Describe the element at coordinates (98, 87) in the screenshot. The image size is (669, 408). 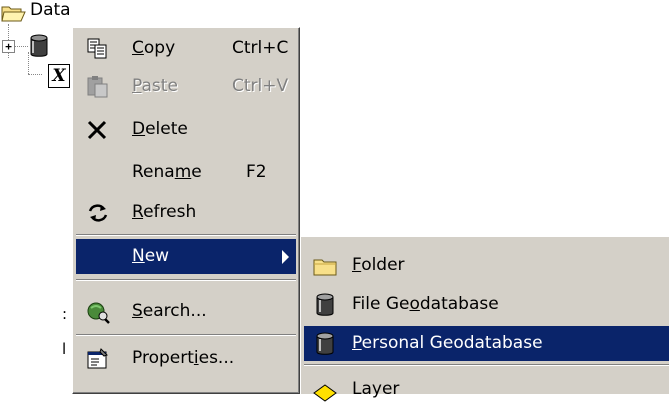
I see `paste-icon` at that location.